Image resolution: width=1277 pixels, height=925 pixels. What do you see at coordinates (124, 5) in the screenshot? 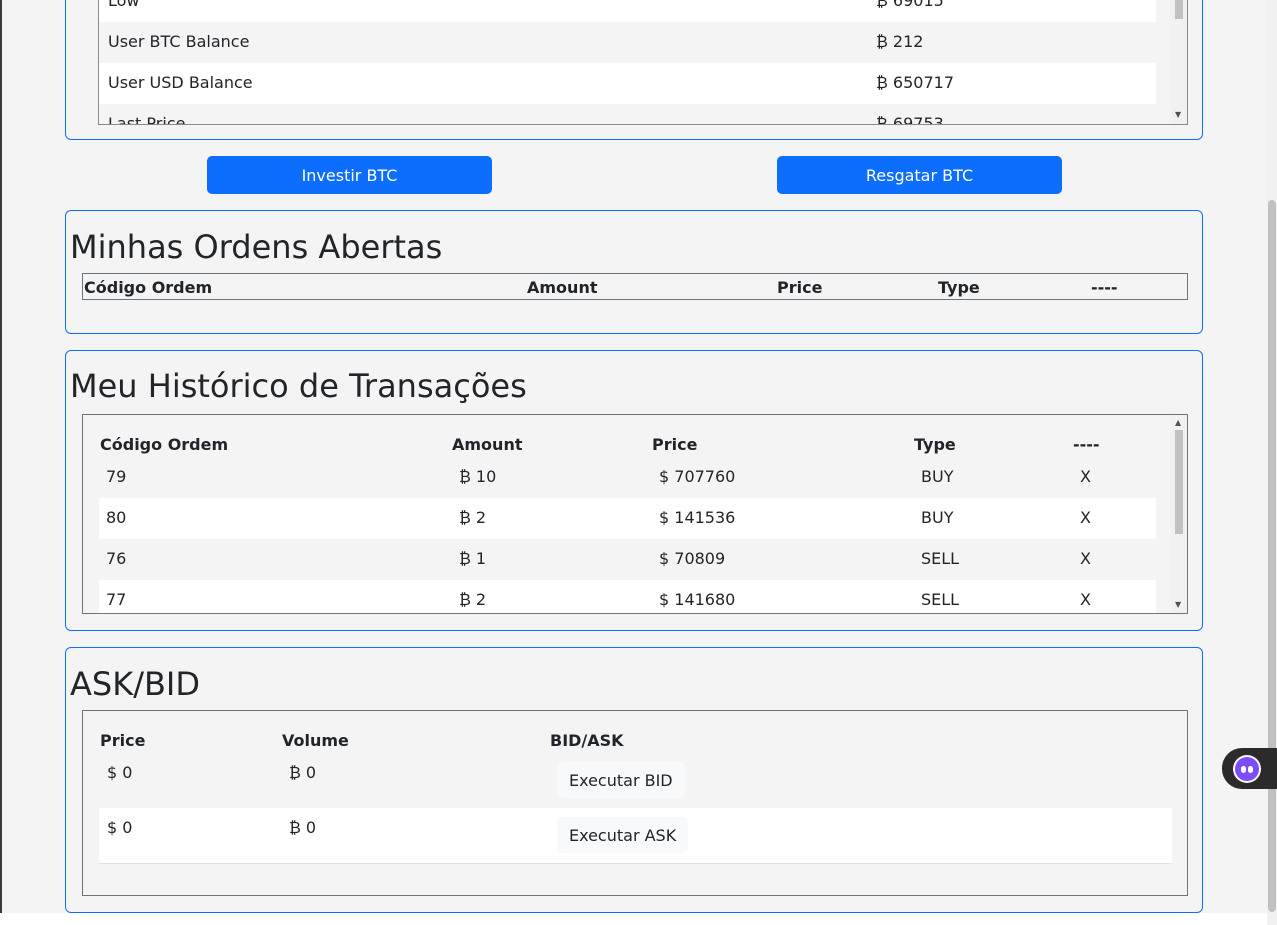
I see `stats-label: Low` at bounding box center [124, 5].